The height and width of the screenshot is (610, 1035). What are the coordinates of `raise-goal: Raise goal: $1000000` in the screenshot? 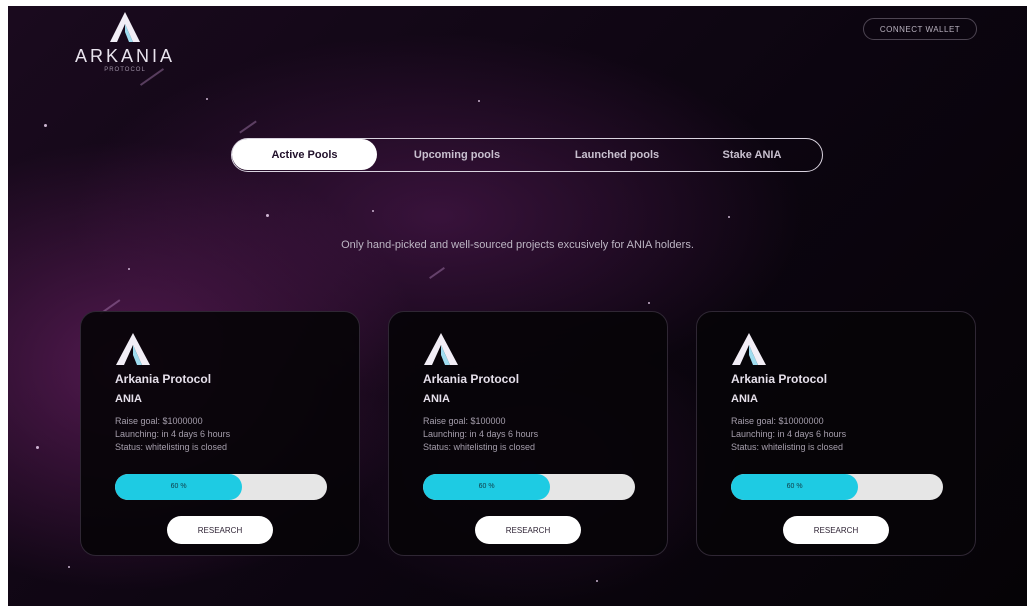 It's located at (159, 421).